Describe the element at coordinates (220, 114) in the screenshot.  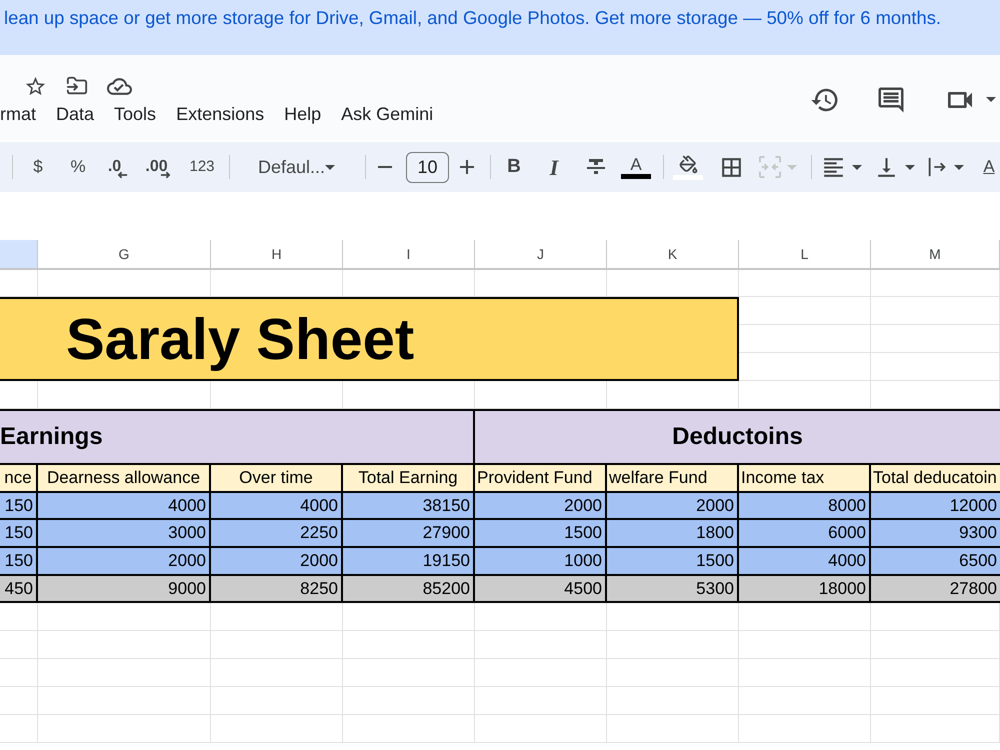
I see `menu-item: Extensions` at that location.